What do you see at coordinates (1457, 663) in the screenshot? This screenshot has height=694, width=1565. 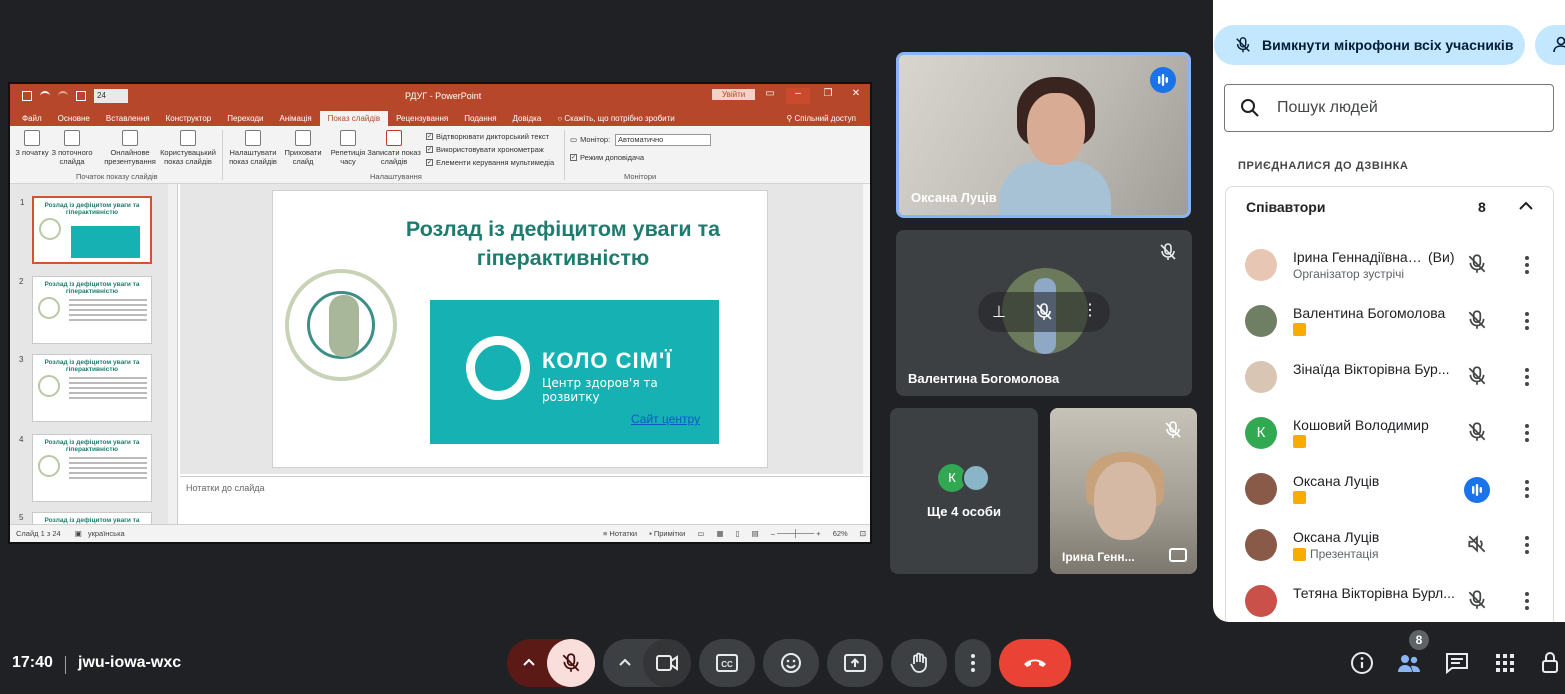 I see `chat-icon` at bounding box center [1457, 663].